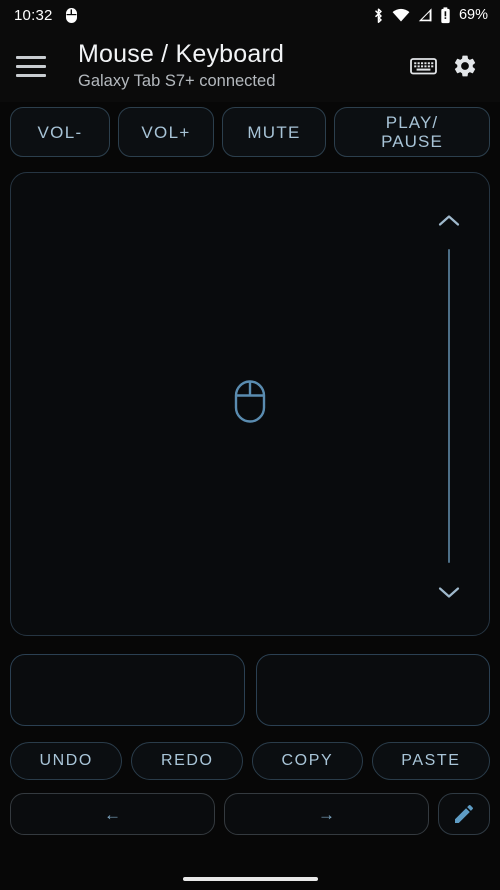 The height and width of the screenshot is (890, 500). I want to click on forward-button: →, so click(326, 814).